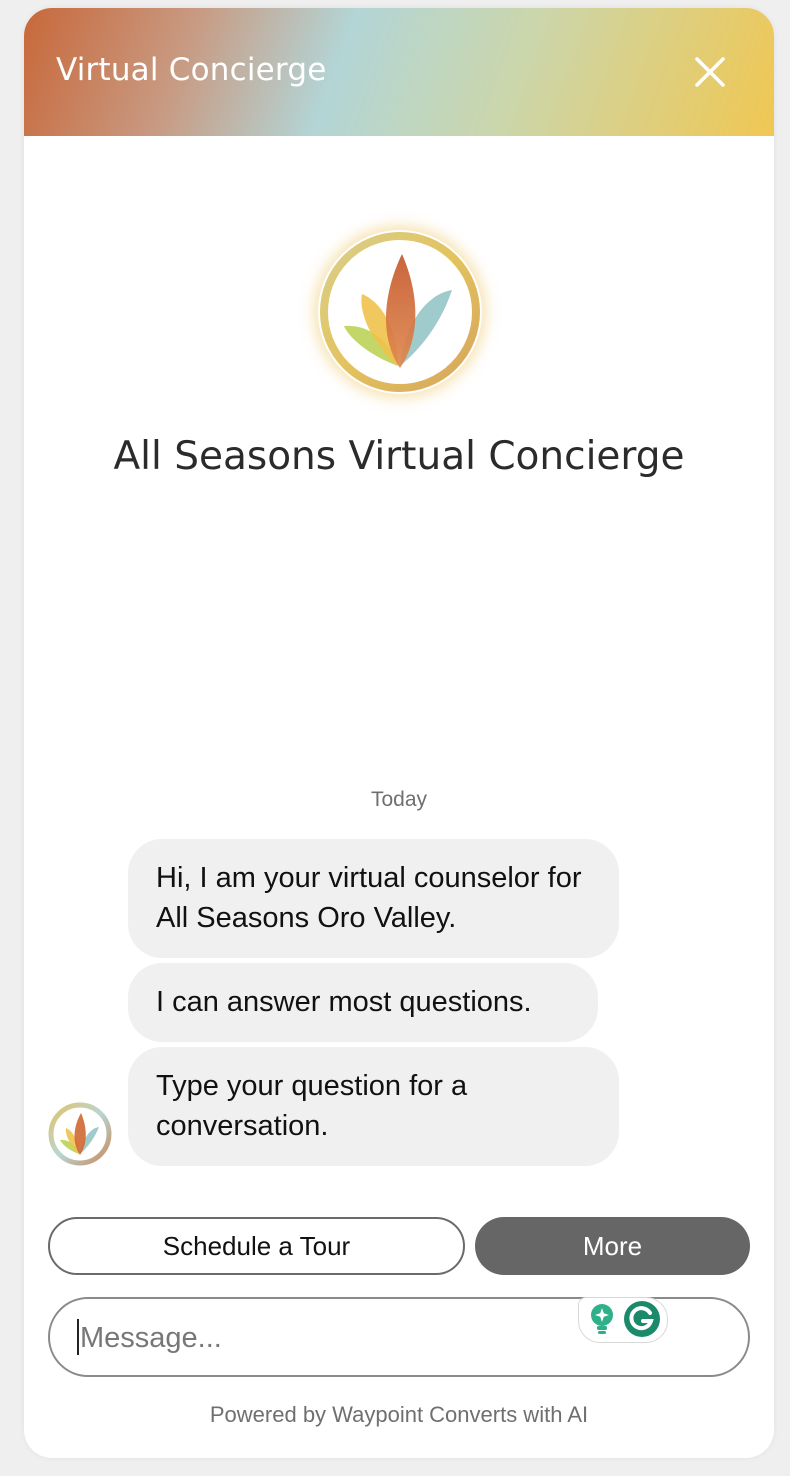 The image size is (790, 1476). I want to click on schedule-tour-button: Schedule a Tour, so click(256, 1246).